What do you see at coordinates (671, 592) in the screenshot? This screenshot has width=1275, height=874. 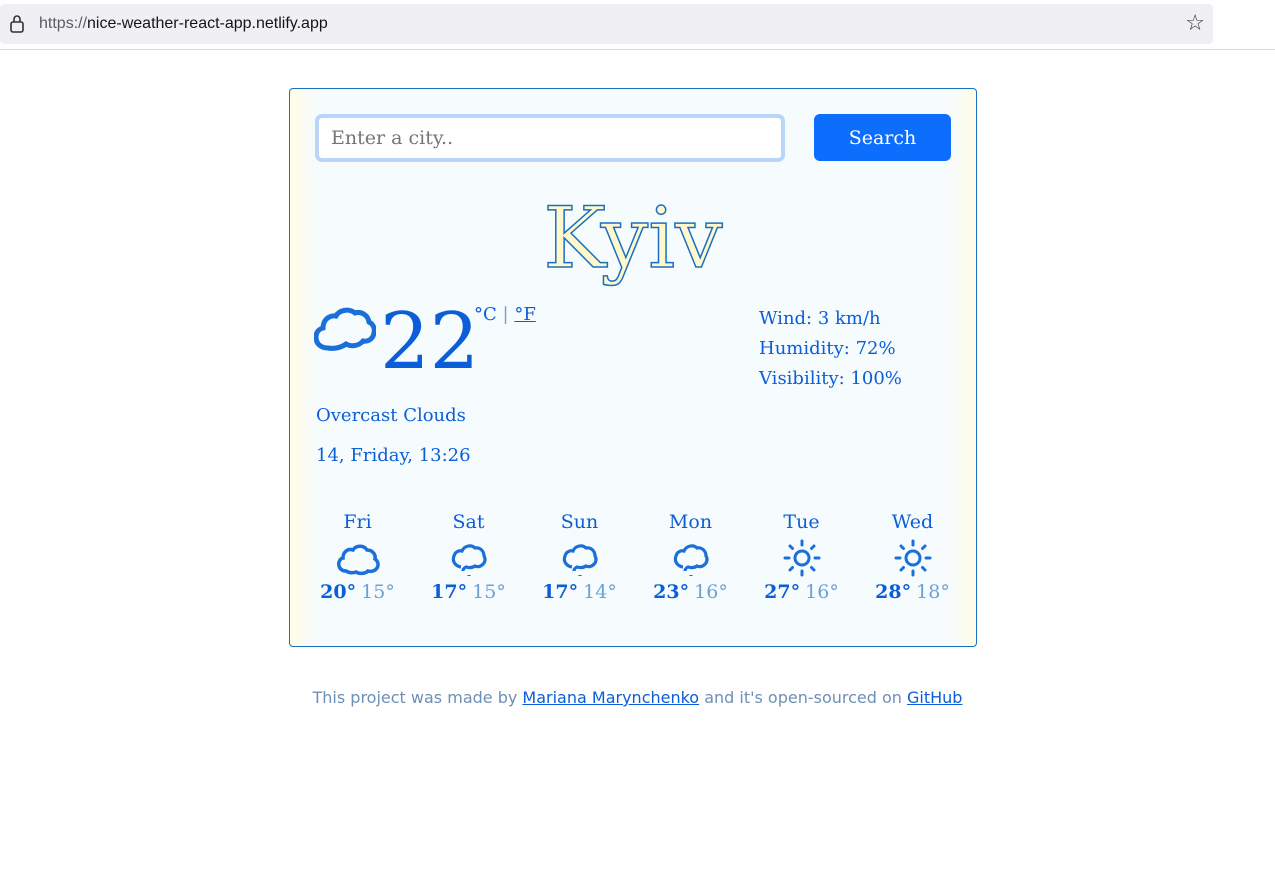 I see `forecast-high: 23°` at bounding box center [671, 592].